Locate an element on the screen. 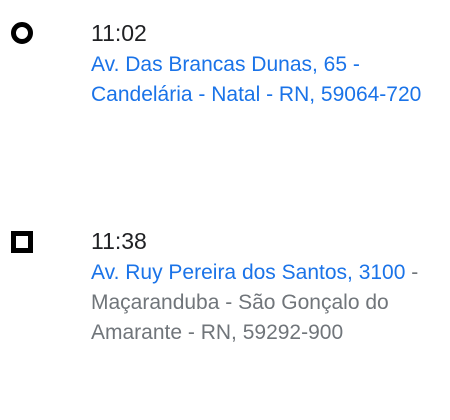 The height and width of the screenshot is (420, 450). destination-square-icon is located at coordinates (22, 242).